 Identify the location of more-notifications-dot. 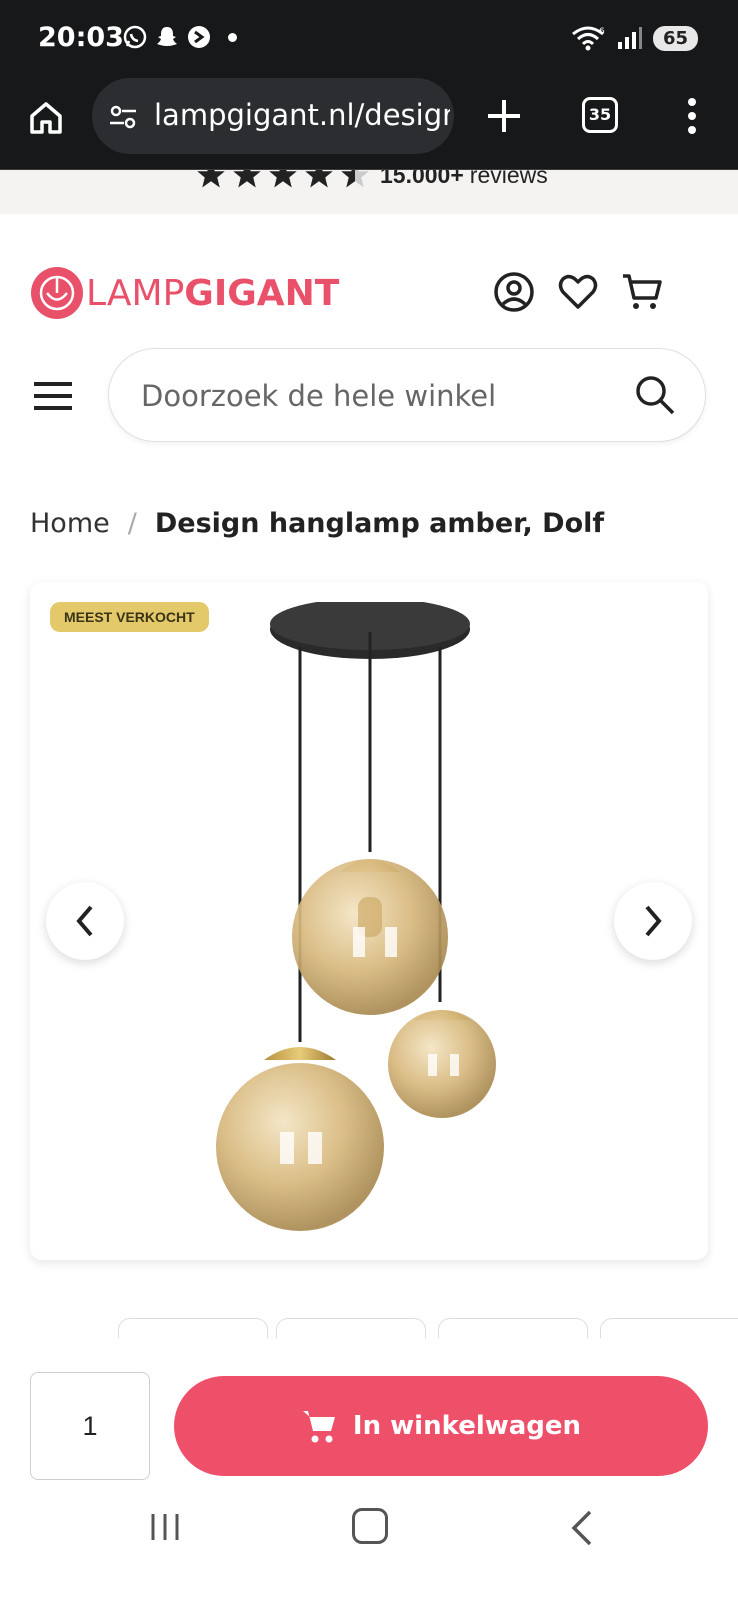
(232, 37).